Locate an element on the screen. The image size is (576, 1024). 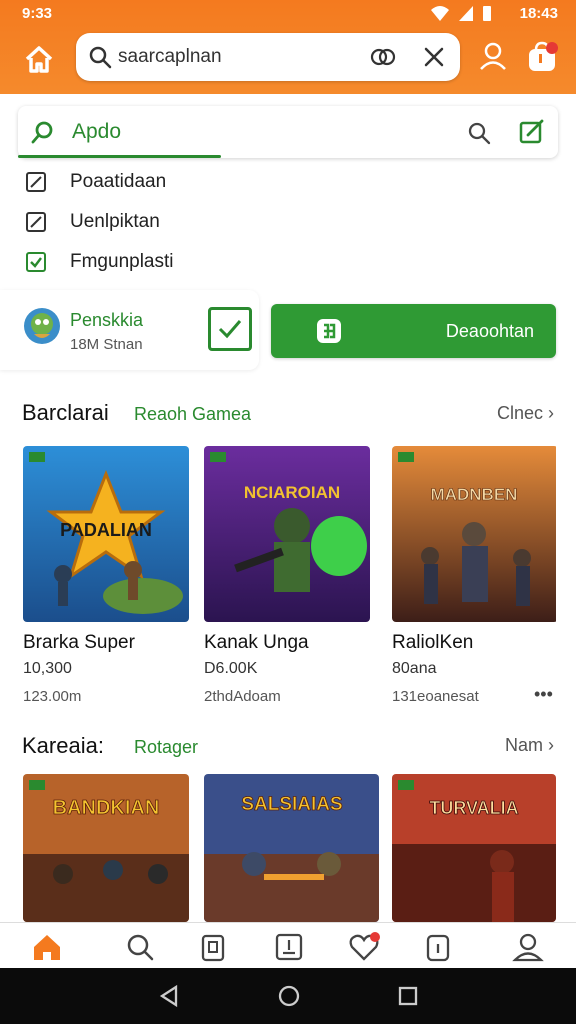
game-tile: MADNBEN is located at coordinates (475, 534).